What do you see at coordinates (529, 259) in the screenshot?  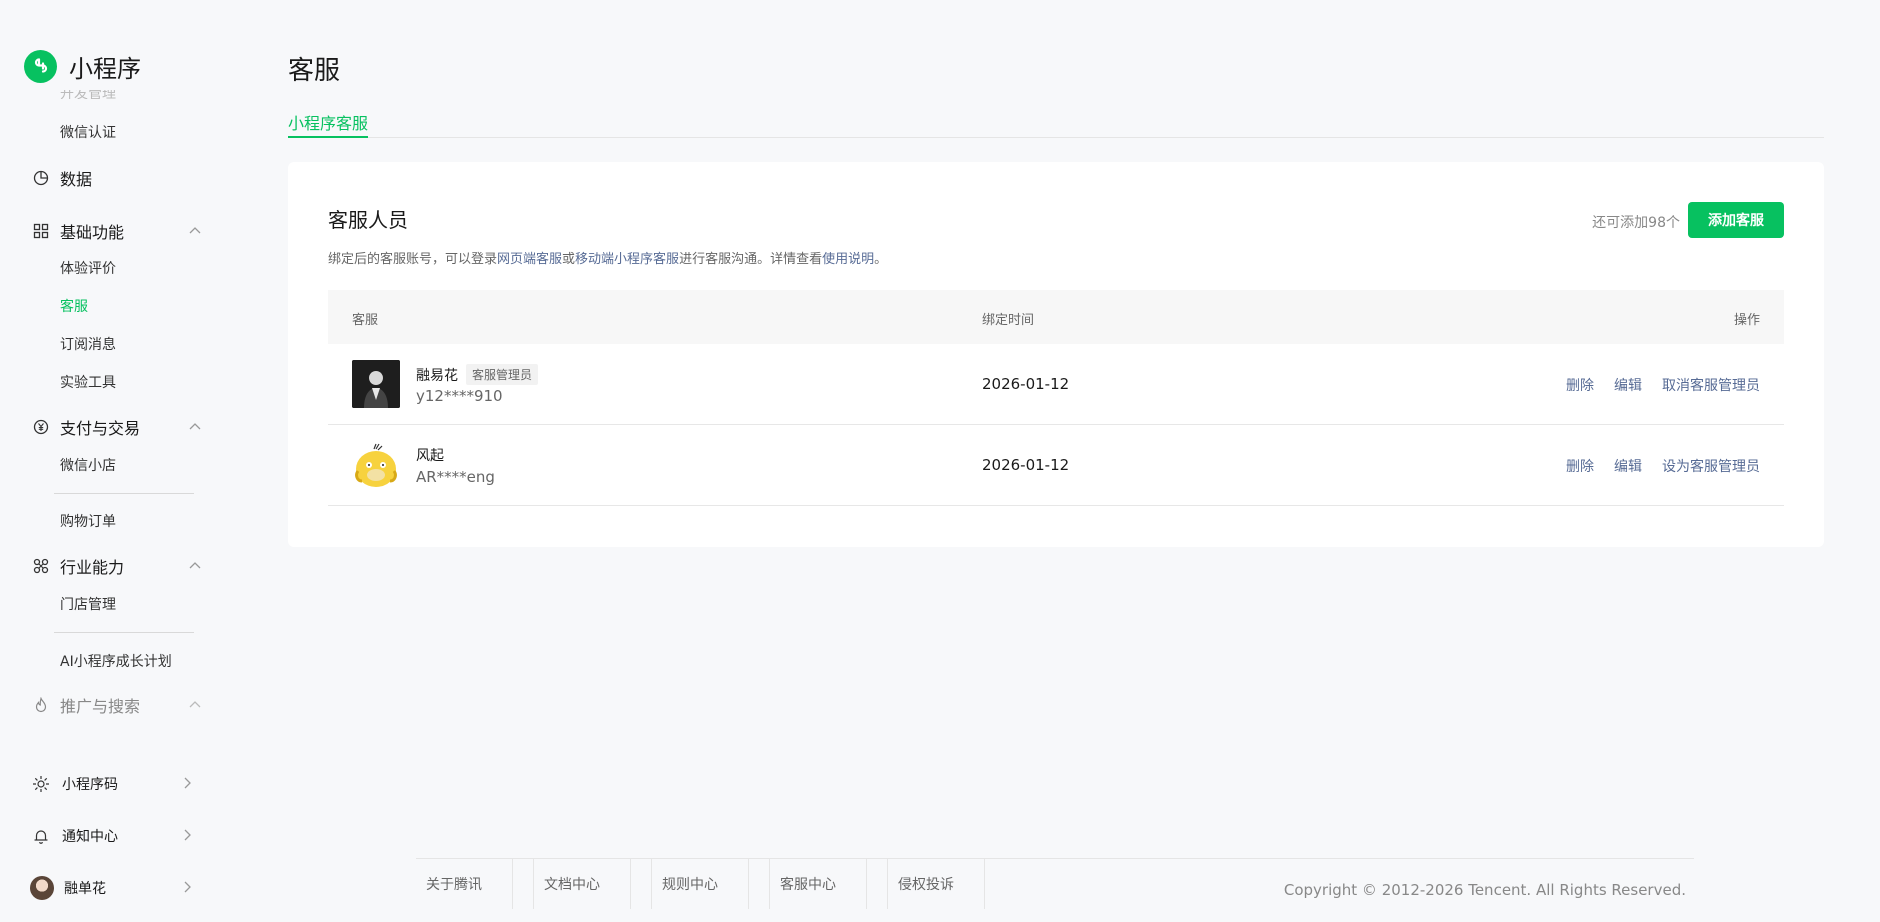 I see `web-service-link: 网页端客服` at bounding box center [529, 259].